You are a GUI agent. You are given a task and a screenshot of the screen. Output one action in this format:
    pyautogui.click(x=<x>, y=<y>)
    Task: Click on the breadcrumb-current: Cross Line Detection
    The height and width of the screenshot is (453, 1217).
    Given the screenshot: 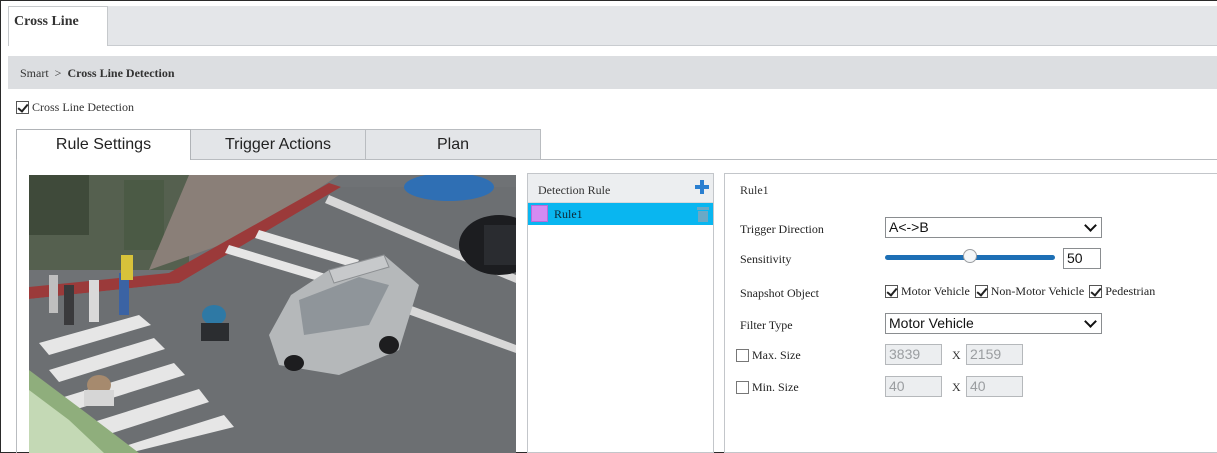 What is the action you would take?
    pyautogui.click(x=121, y=73)
    